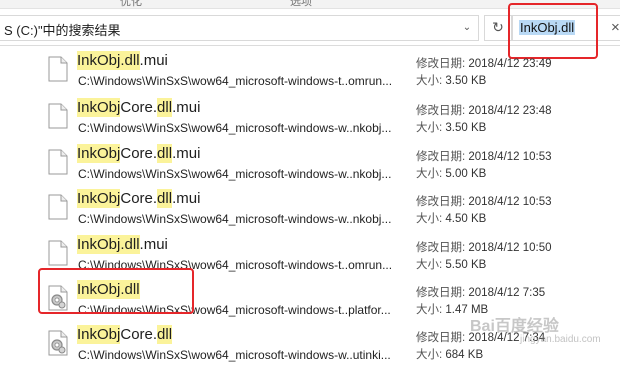  Describe the element at coordinates (510, 111) in the screenshot. I see `modified-value: 2018/4/12 23:48` at that location.